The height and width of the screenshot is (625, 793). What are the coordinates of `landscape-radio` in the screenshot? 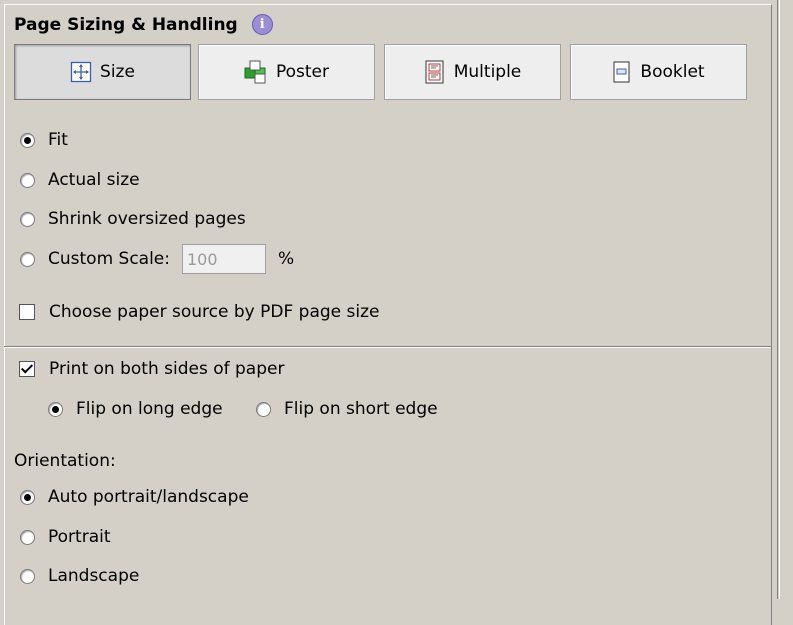 It's located at (27, 576).